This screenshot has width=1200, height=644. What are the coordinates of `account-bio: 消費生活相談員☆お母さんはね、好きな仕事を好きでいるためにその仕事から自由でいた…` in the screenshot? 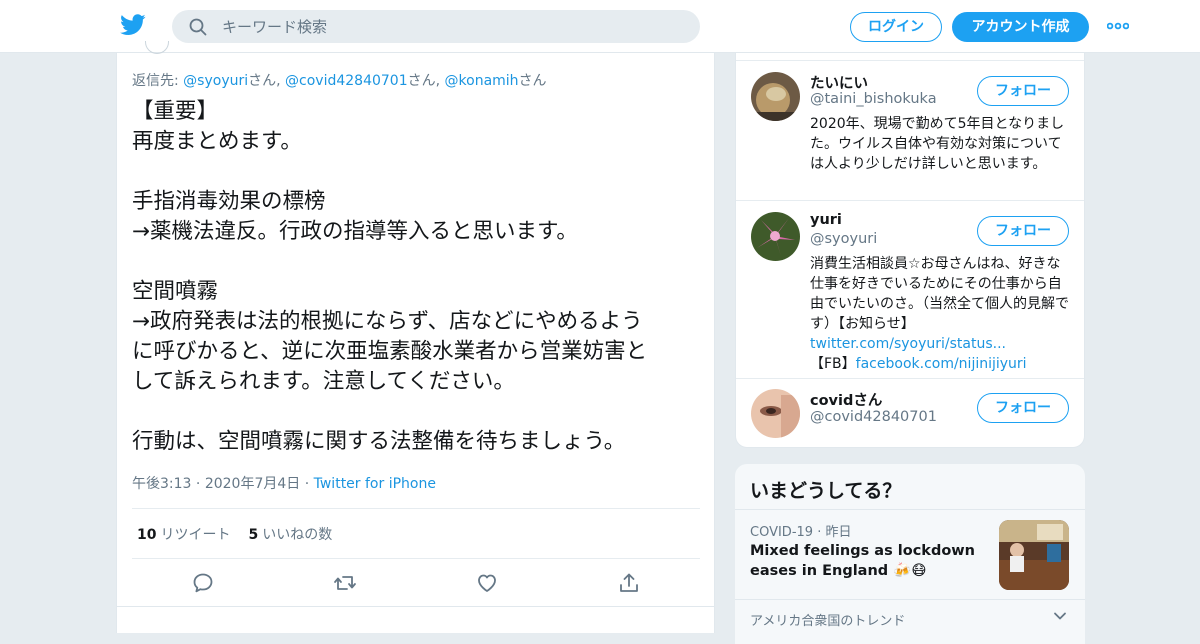 It's located at (941, 314).